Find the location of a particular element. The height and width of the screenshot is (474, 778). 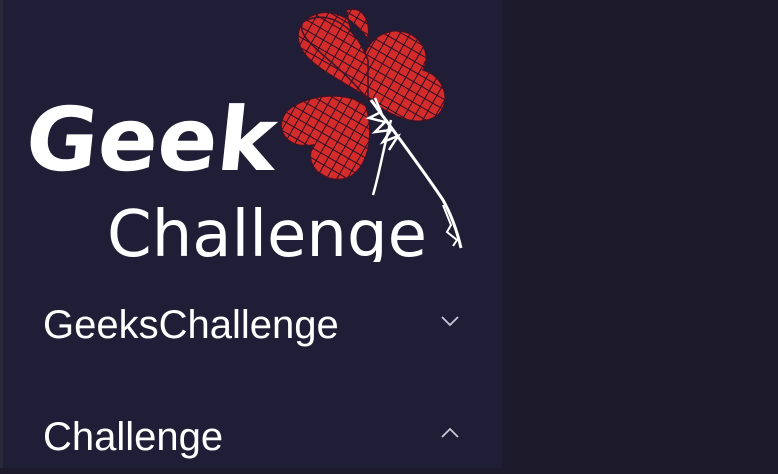

chevron-down-icon is located at coordinates (450, 321).